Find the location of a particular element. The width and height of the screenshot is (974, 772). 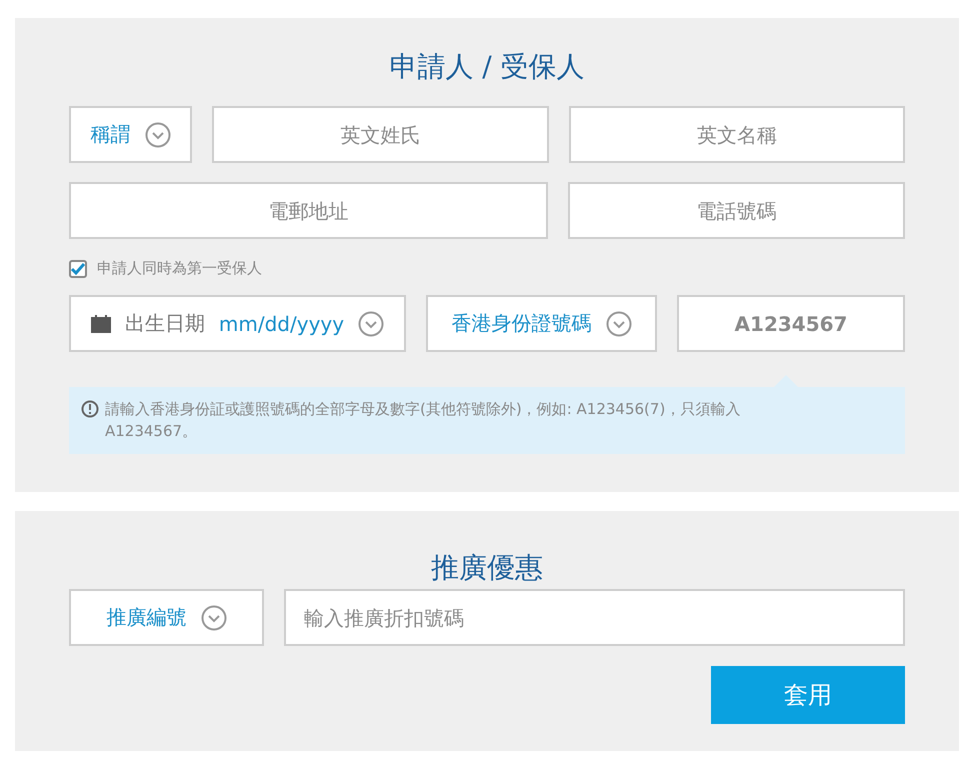

hint-text: 請輸入香港身份証或護照號碼的全部字母及數字(其他符號除外)，例如: A123456(7)，只須輸入A1234567。 is located at coordinates (423, 420).